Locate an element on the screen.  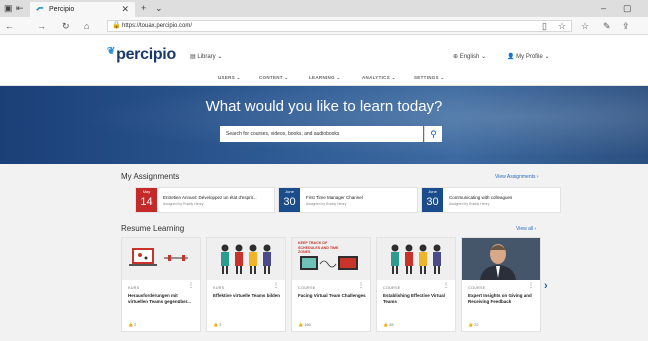
back-tabs-icon: ⇤ is located at coordinates (20, 8).